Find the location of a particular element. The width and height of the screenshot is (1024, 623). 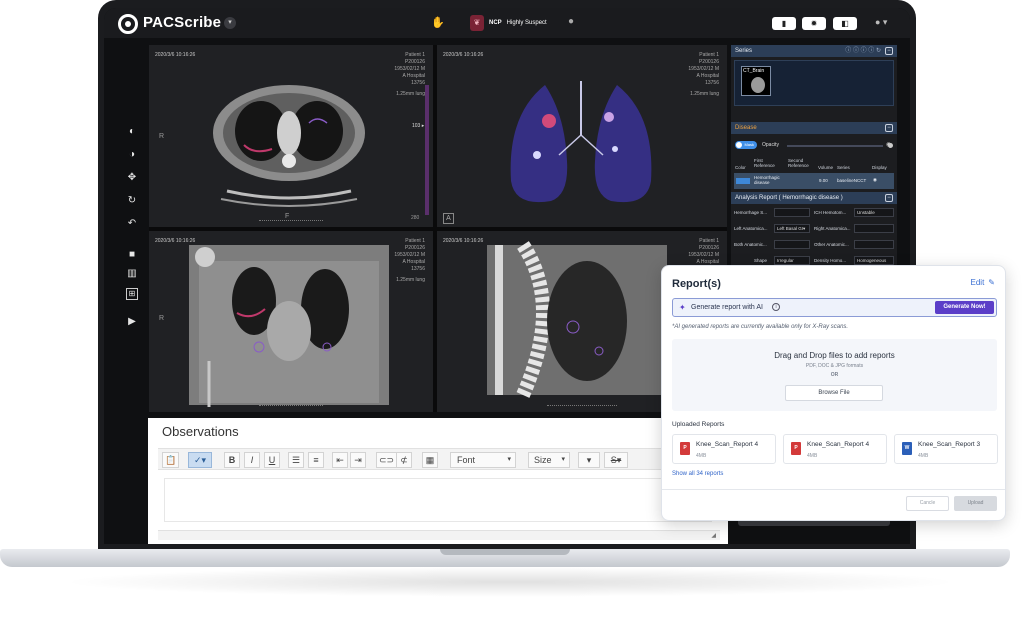

generate-now-button: Generate Now! is located at coordinates (964, 307).